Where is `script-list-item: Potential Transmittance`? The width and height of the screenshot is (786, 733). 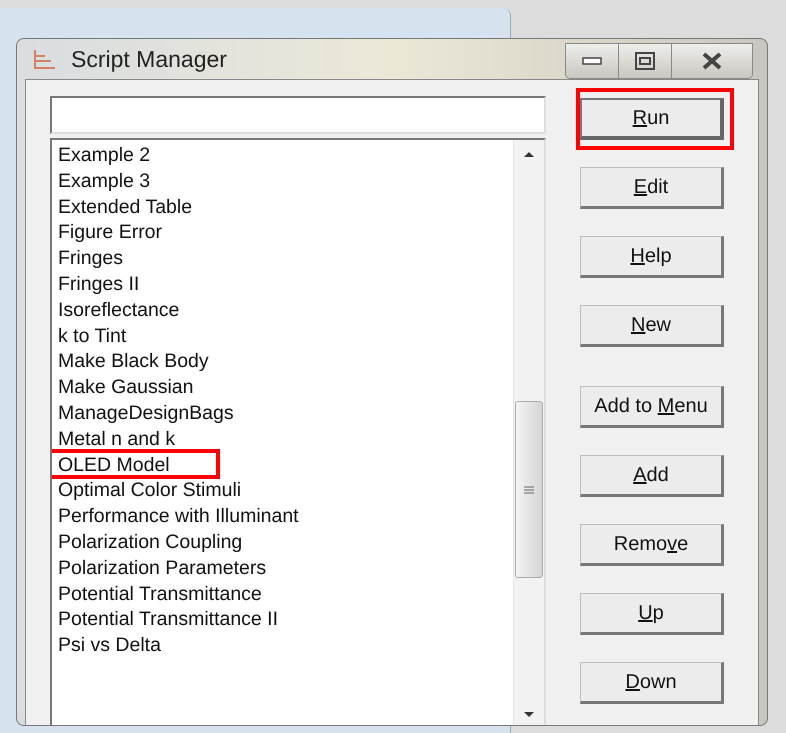
script-list-item: Potential Transmittance is located at coordinates (285, 595).